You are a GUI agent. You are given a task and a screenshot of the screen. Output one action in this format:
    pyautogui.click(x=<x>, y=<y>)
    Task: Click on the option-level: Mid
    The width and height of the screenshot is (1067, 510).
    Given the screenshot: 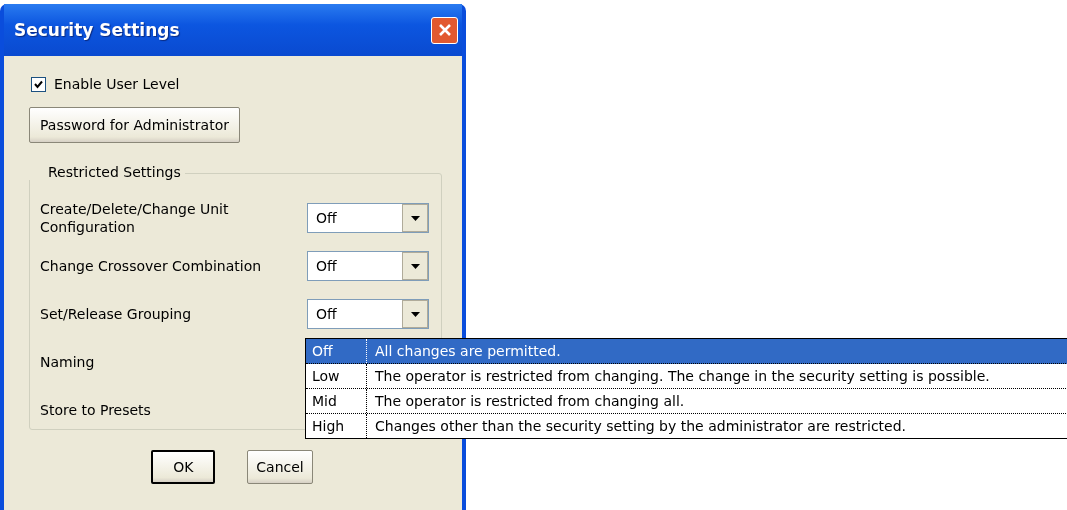 What is the action you would take?
    pyautogui.click(x=336, y=401)
    